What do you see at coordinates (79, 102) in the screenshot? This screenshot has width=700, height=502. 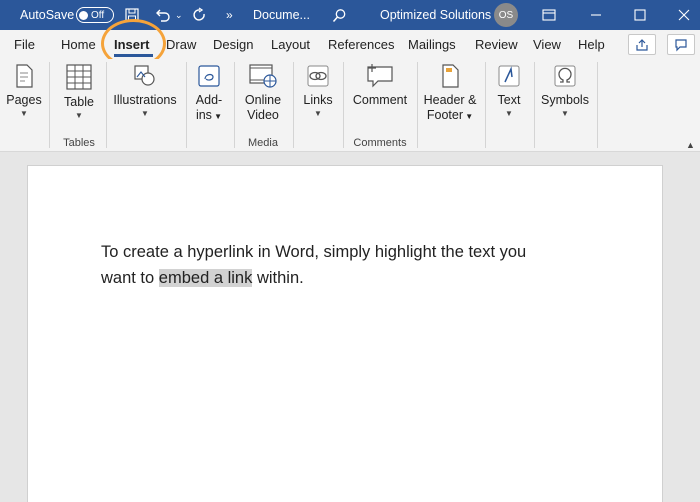 I see `table-label: Table` at bounding box center [79, 102].